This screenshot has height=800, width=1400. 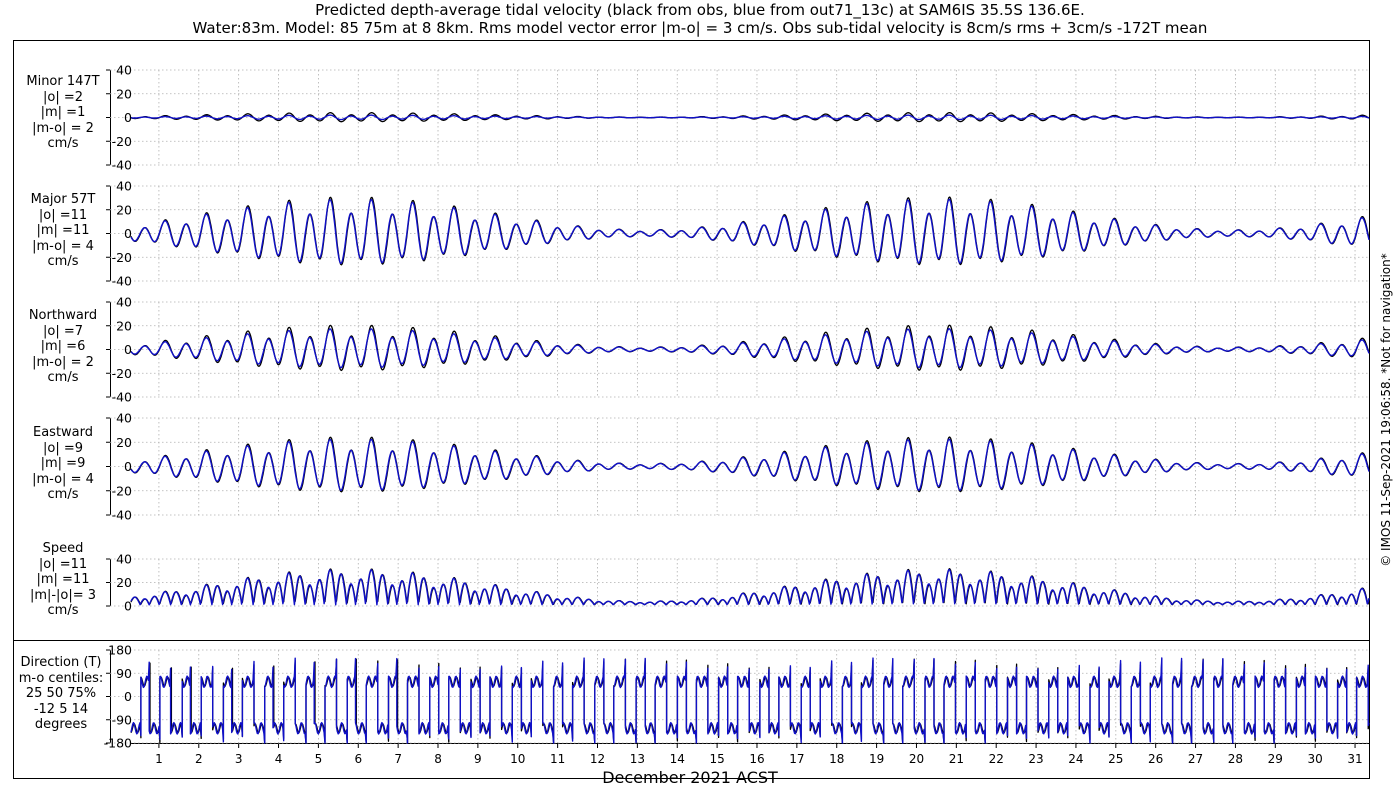 I want to click on series-obs-major, so click(x=750, y=231).